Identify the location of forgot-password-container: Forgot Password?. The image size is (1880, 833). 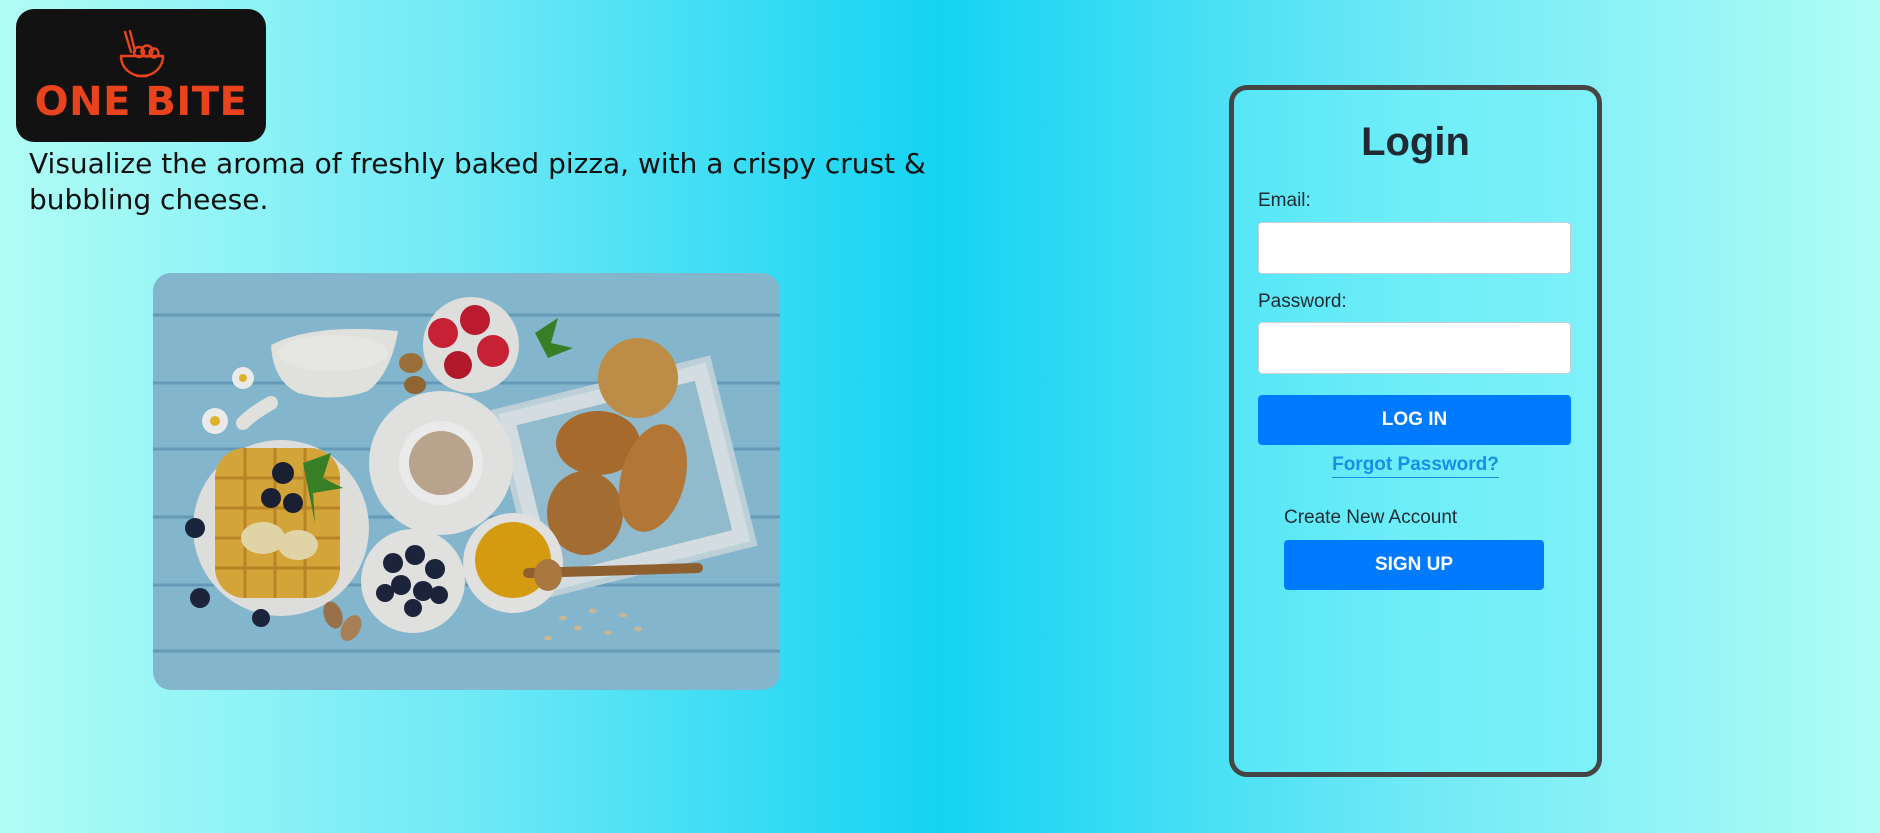
(1415, 466).